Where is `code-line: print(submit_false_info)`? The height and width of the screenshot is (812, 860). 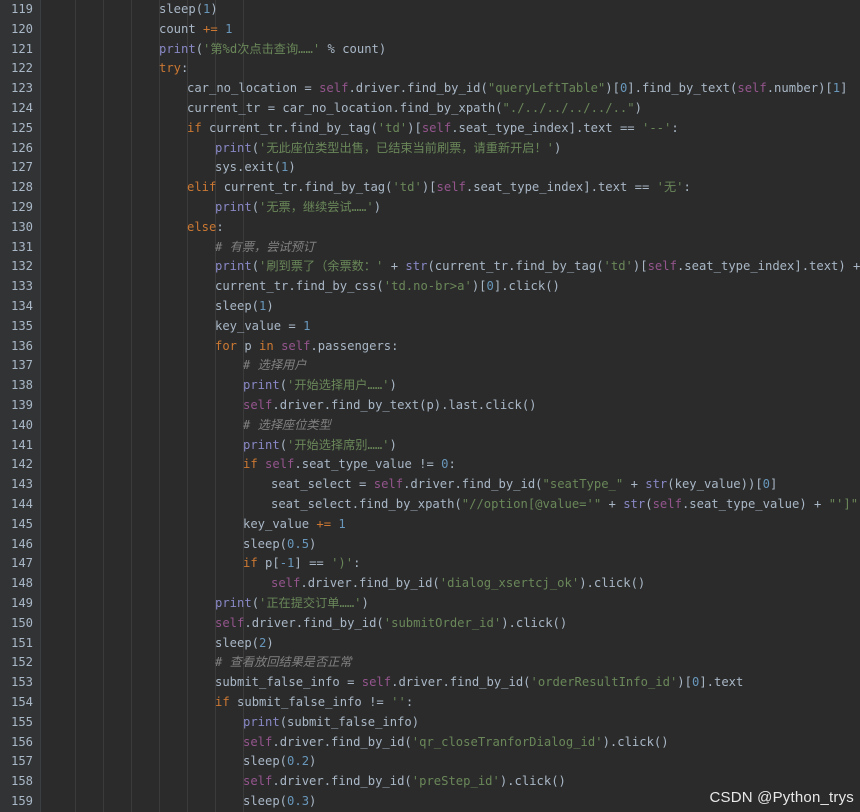 code-line: print(submit_false_info) is located at coordinates (551, 723).